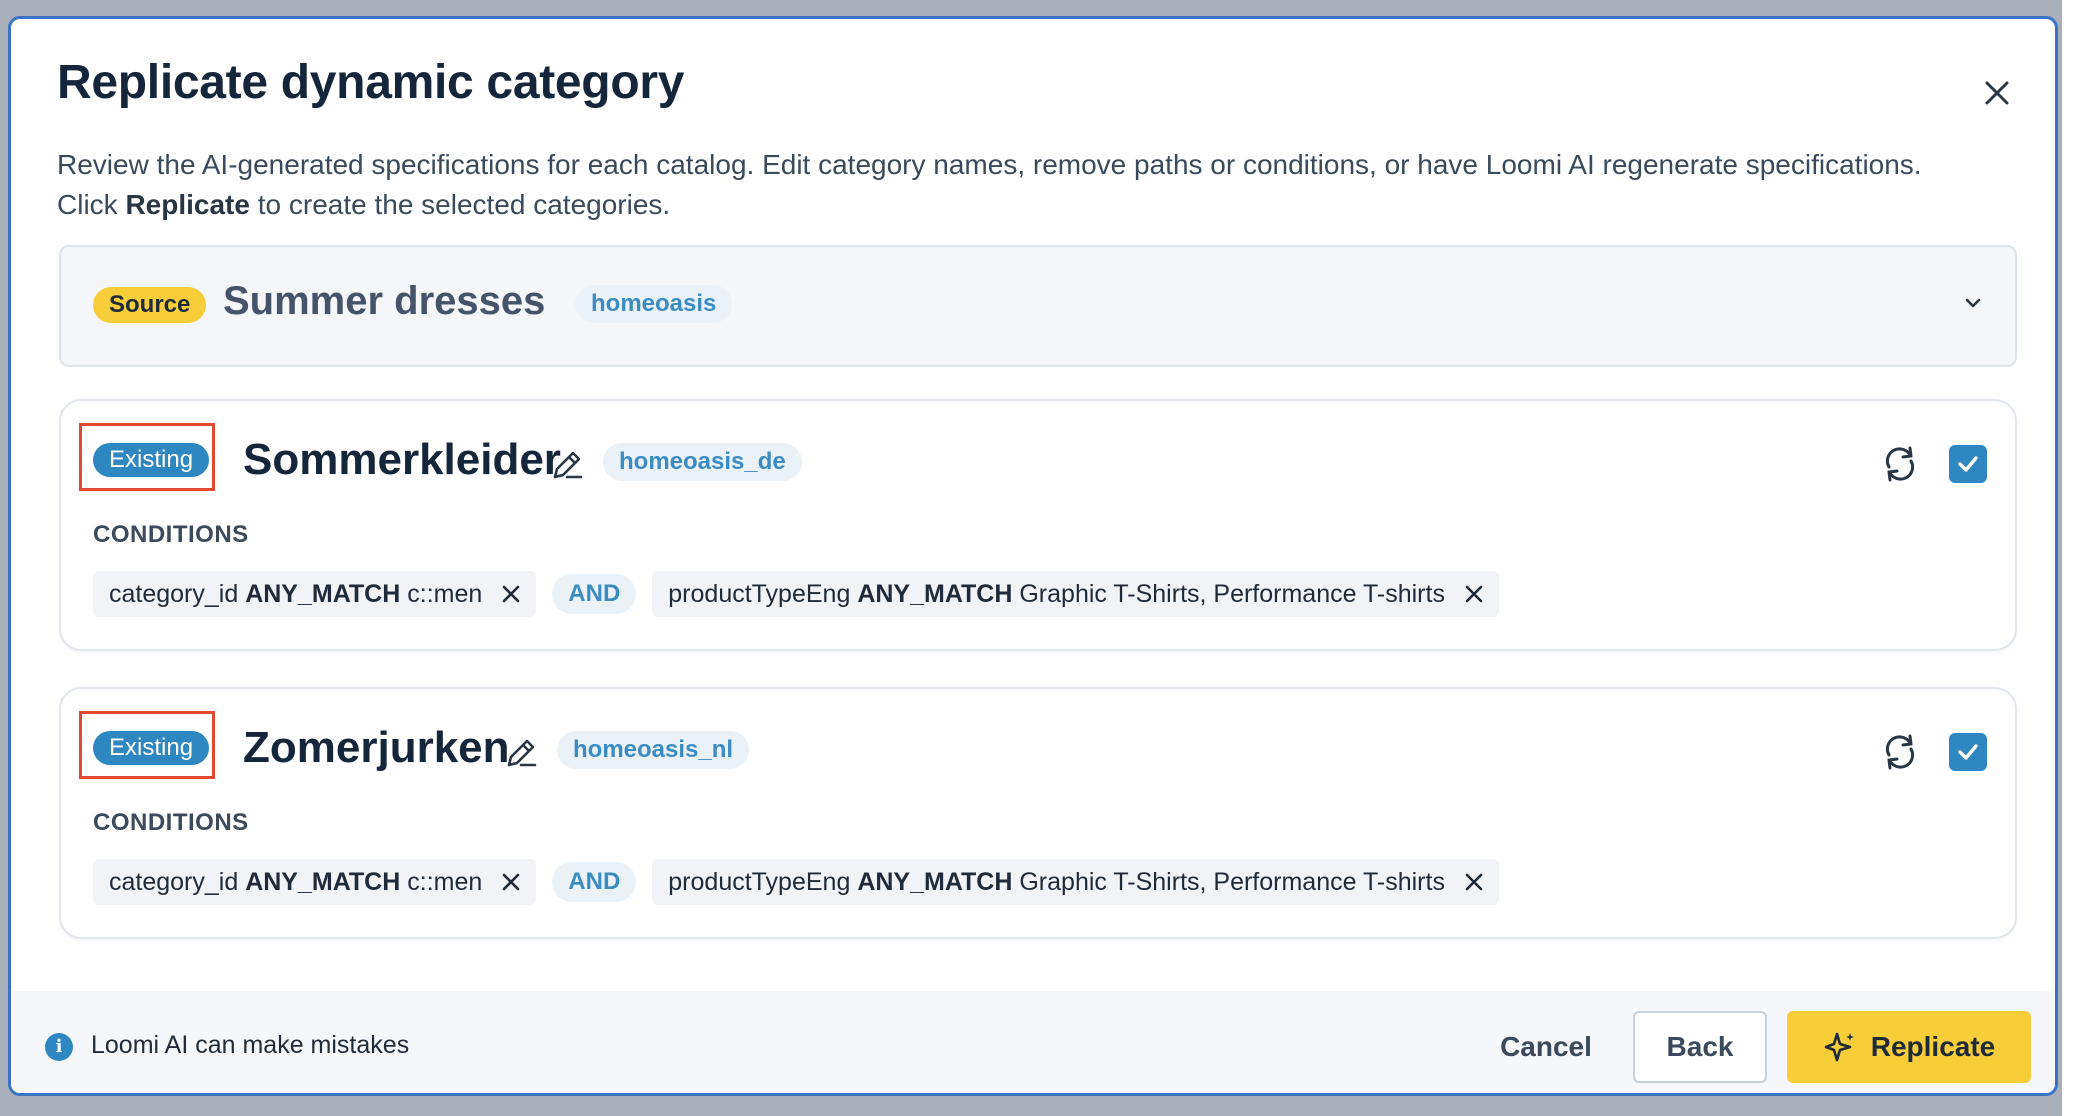 The height and width of the screenshot is (1116, 2074). I want to click on cancel-button: Cancel, so click(1546, 1047).